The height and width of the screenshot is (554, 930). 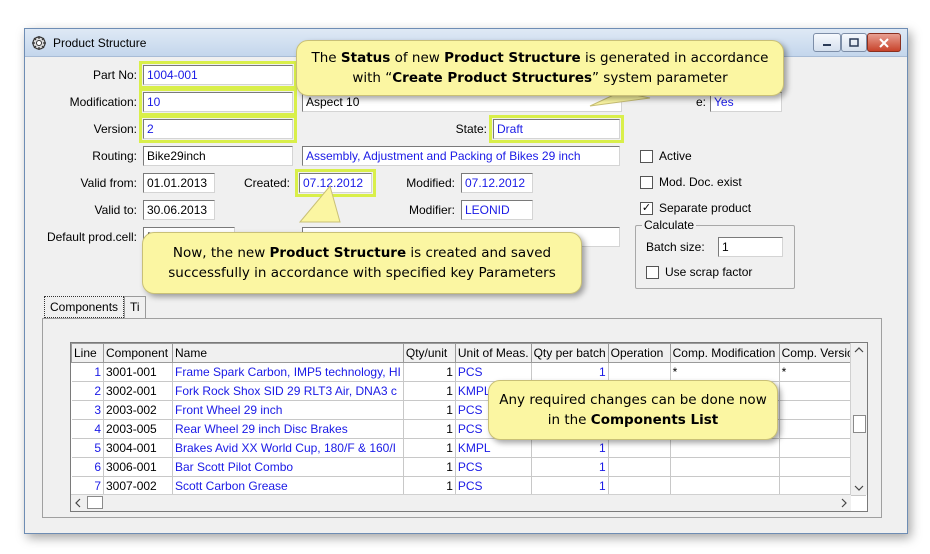 I want to click on separate-product-checkbox: ✓ Separate product, so click(x=695, y=208).